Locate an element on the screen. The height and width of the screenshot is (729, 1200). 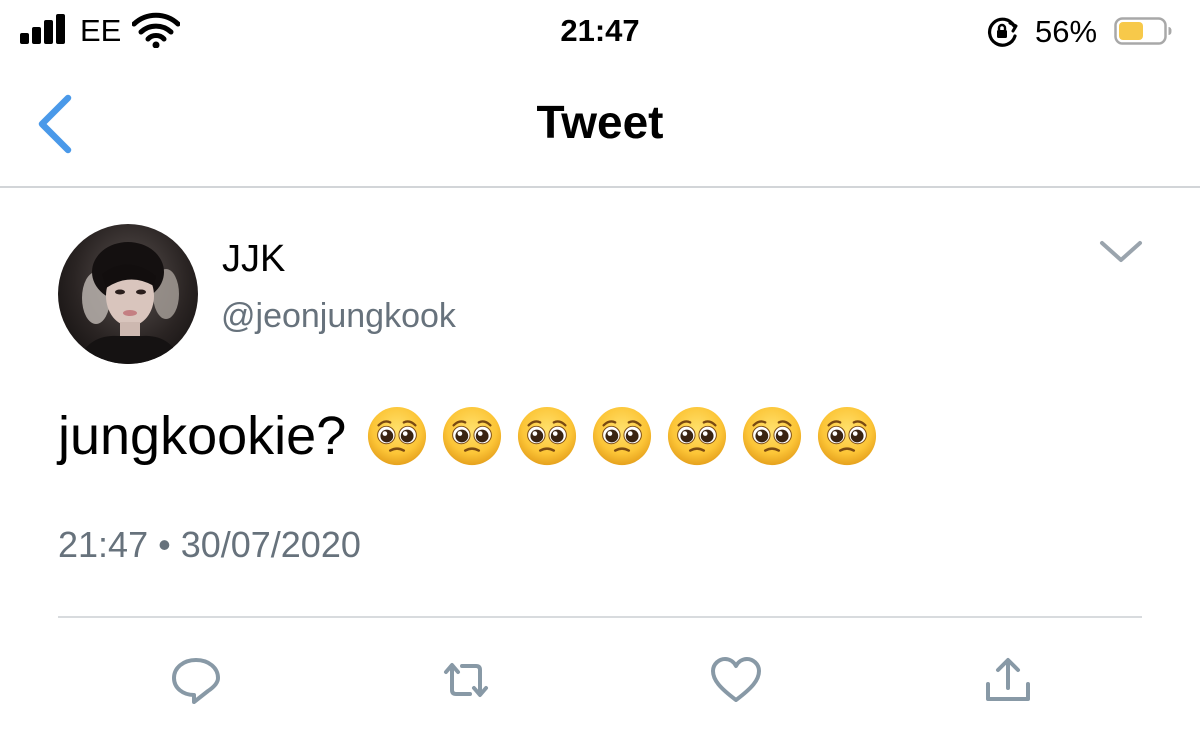
tweet-text-content: jungkookie? is located at coordinates (202, 436).